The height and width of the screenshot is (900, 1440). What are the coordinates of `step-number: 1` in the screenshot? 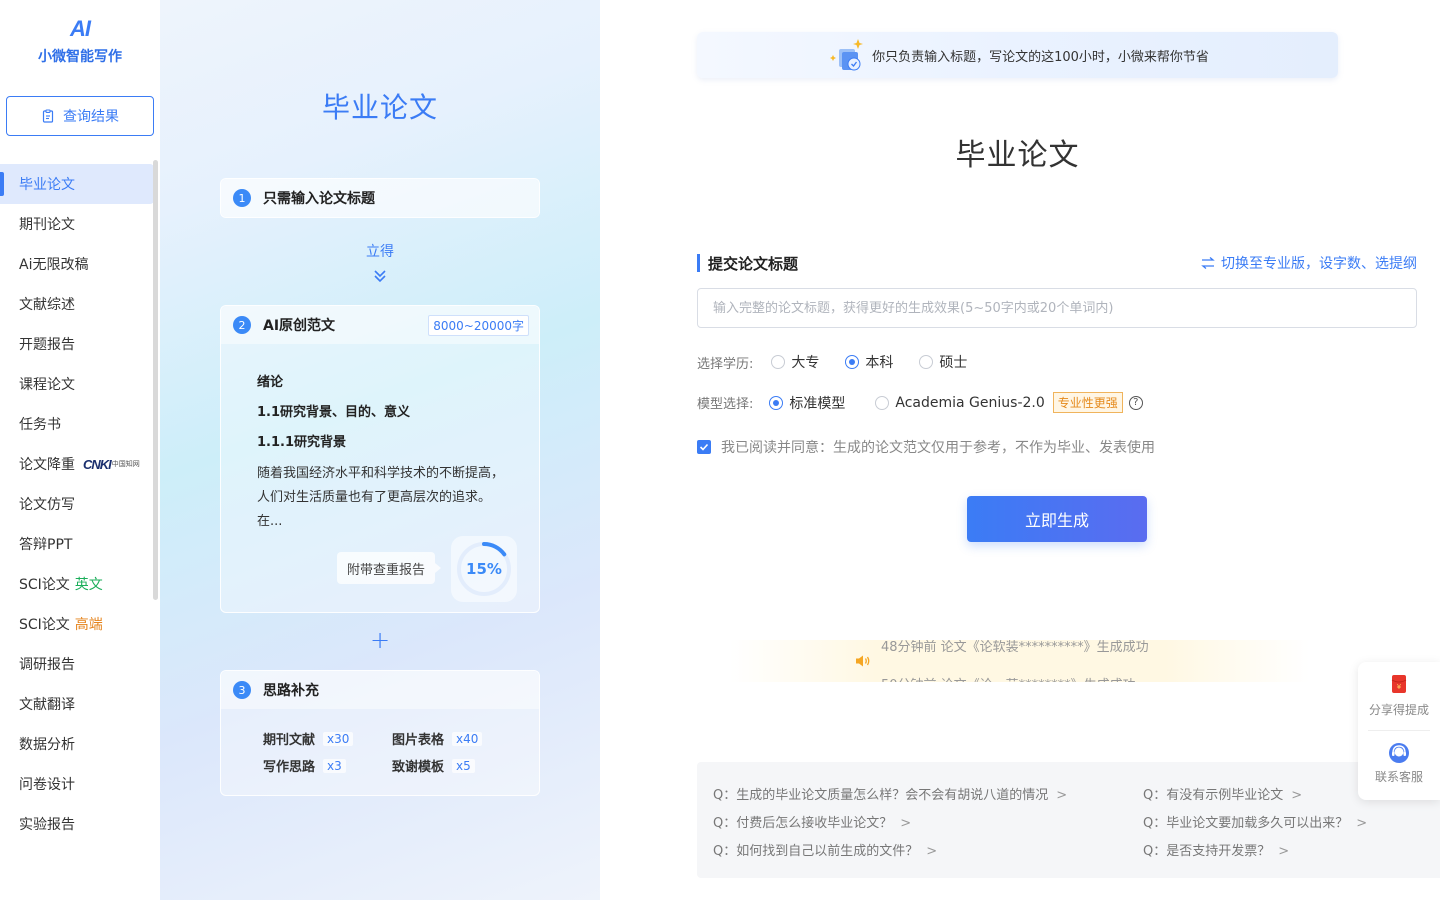 It's located at (242, 198).